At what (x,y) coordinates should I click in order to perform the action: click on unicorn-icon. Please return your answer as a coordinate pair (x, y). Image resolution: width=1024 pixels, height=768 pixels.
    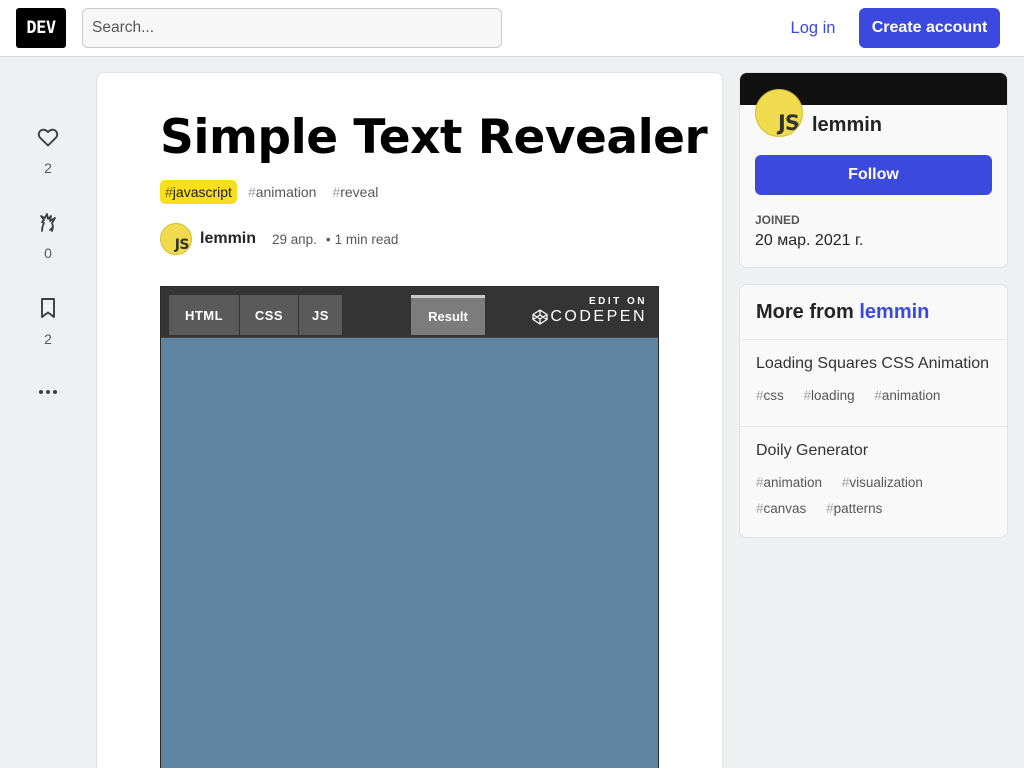
    Looking at the image, I should click on (48, 222).